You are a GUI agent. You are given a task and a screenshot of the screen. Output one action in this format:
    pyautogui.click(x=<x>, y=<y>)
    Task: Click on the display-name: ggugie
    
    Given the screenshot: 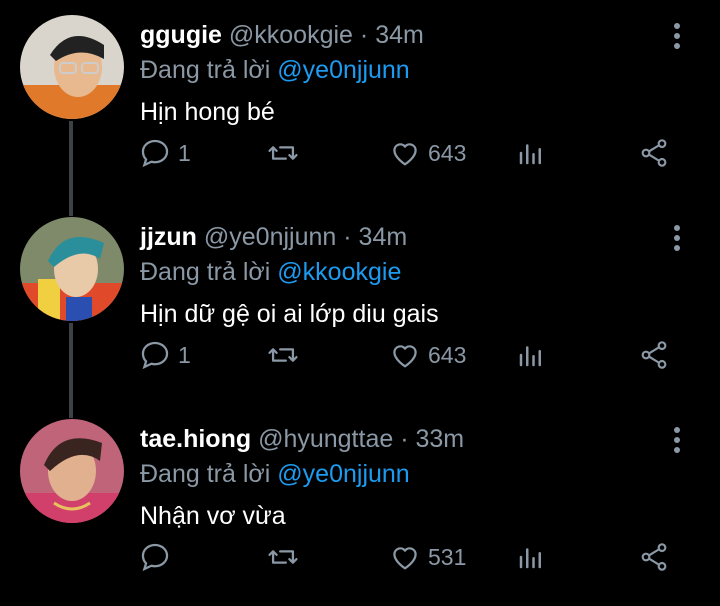 What is the action you would take?
    pyautogui.click(x=181, y=35)
    